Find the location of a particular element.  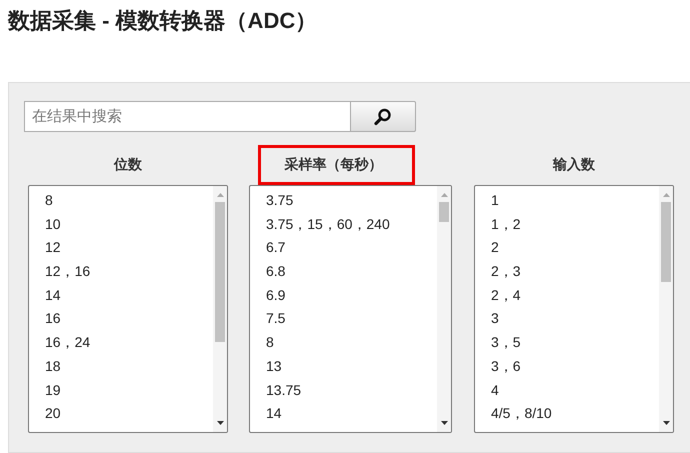

list-item: 4 is located at coordinates (575, 392).